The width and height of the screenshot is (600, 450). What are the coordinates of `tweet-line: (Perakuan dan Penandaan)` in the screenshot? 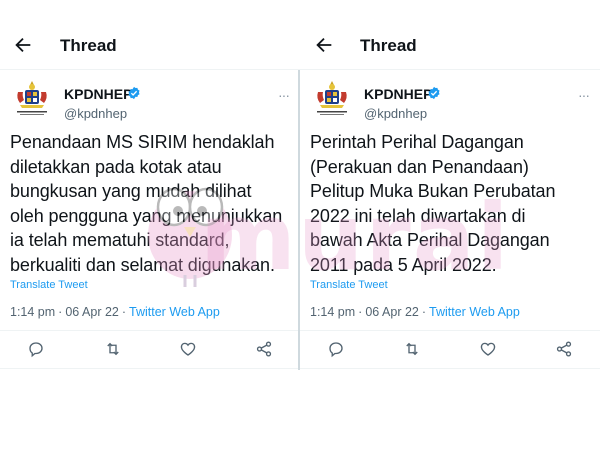 It's located at (419, 166).